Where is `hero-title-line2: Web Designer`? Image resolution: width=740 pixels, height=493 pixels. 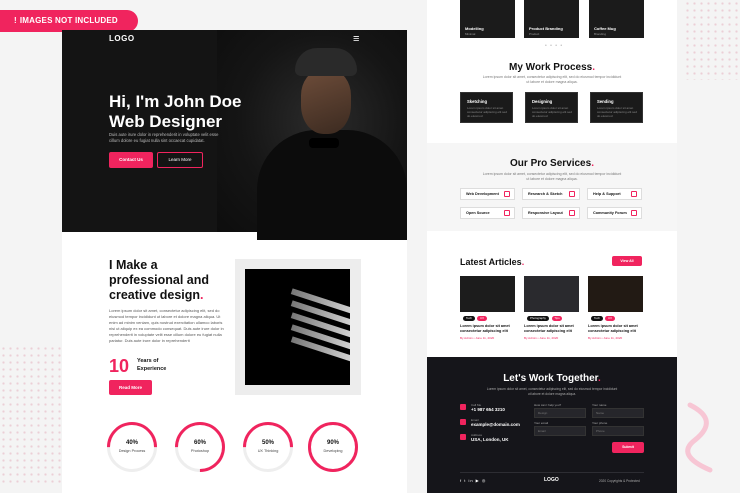 hero-title-line2: Web Designer is located at coordinates (166, 121).